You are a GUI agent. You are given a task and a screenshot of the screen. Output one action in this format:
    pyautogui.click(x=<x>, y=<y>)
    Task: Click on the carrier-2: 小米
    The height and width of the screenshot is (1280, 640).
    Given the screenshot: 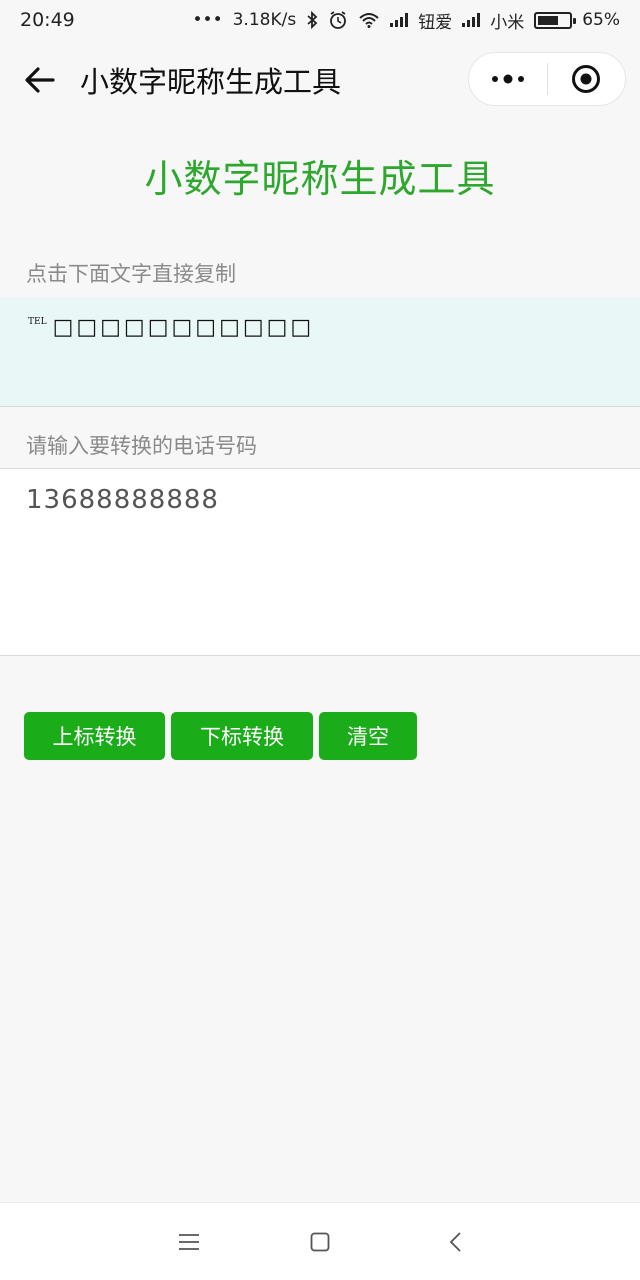 What is the action you would take?
    pyautogui.click(x=507, y=22)
    